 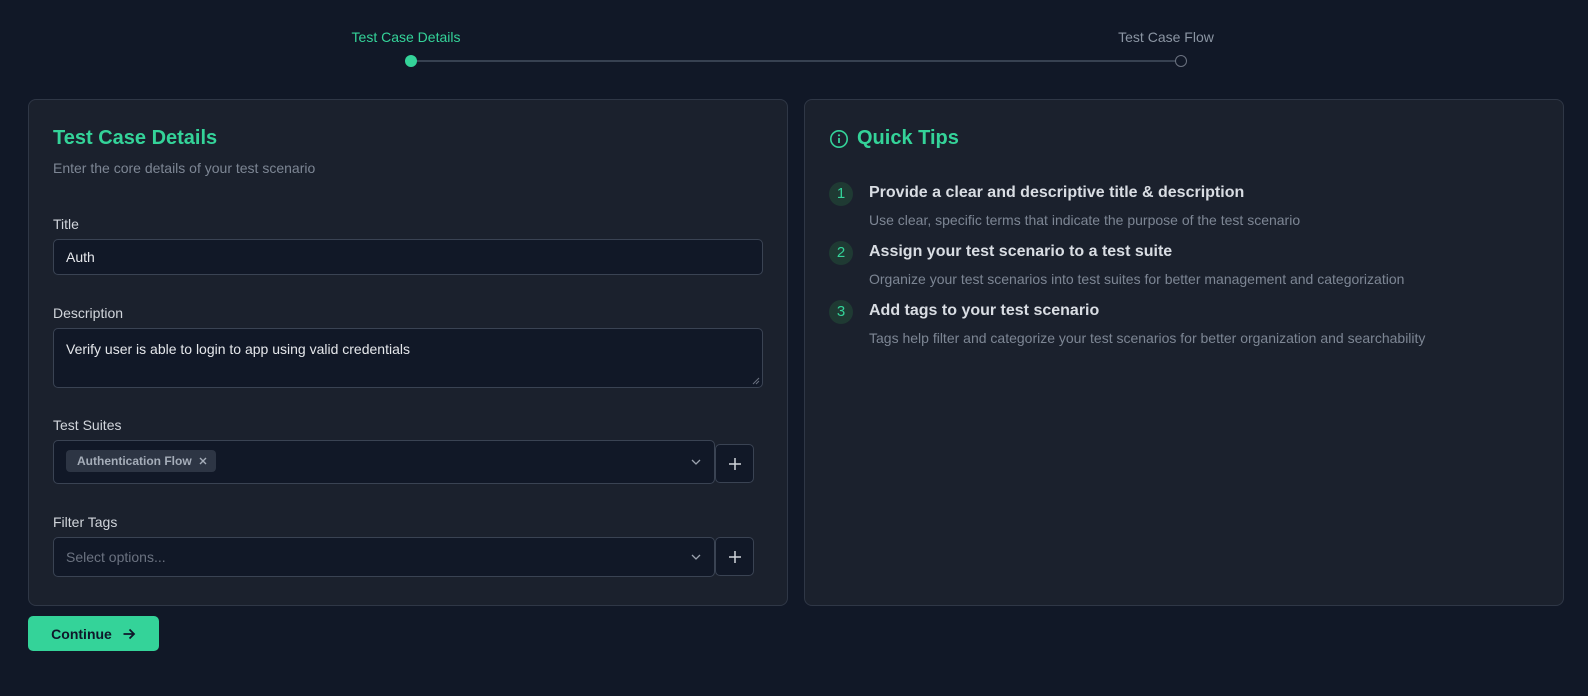 I want to click on details-card-title: Test Case Details, so click(x=135, y=138).